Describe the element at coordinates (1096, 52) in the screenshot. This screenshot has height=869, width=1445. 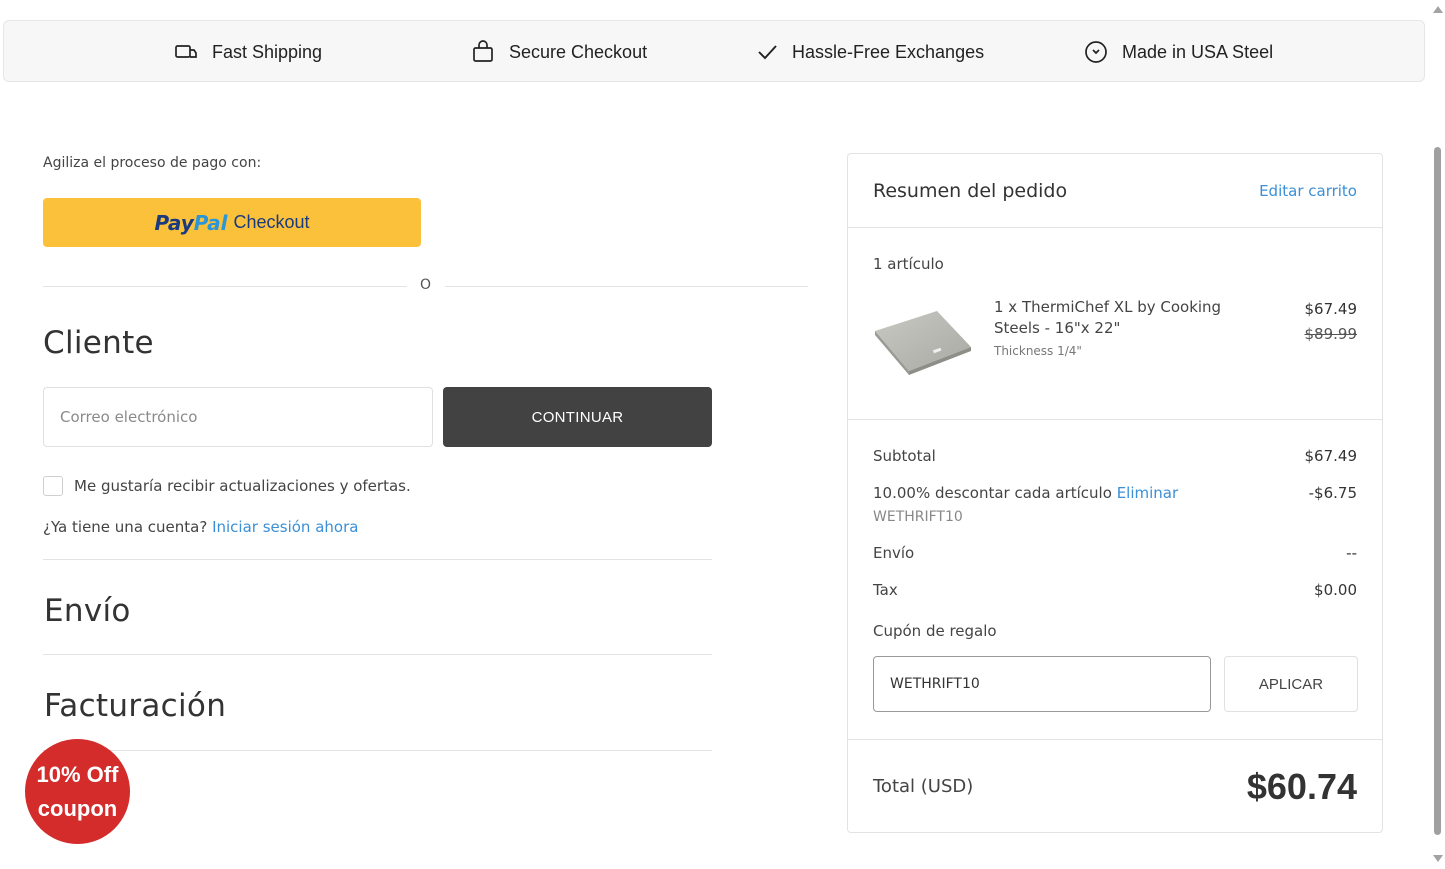
I see `arrow-circle-icon` at that location.